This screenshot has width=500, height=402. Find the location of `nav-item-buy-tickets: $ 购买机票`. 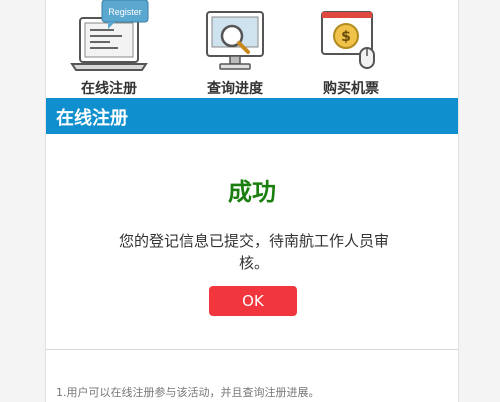

nav-item-buy-tickets: $ 购买机票 is located at coordinates (351, 49).